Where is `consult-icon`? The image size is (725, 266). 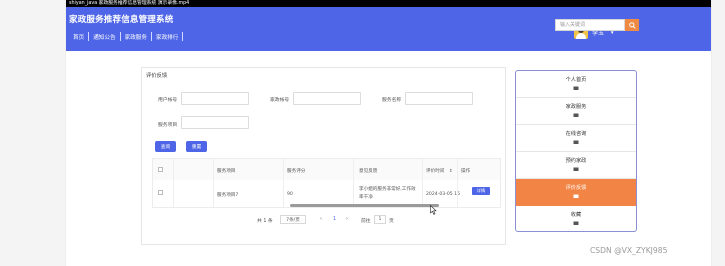
consult-icon is located at coordinates (576, 142).